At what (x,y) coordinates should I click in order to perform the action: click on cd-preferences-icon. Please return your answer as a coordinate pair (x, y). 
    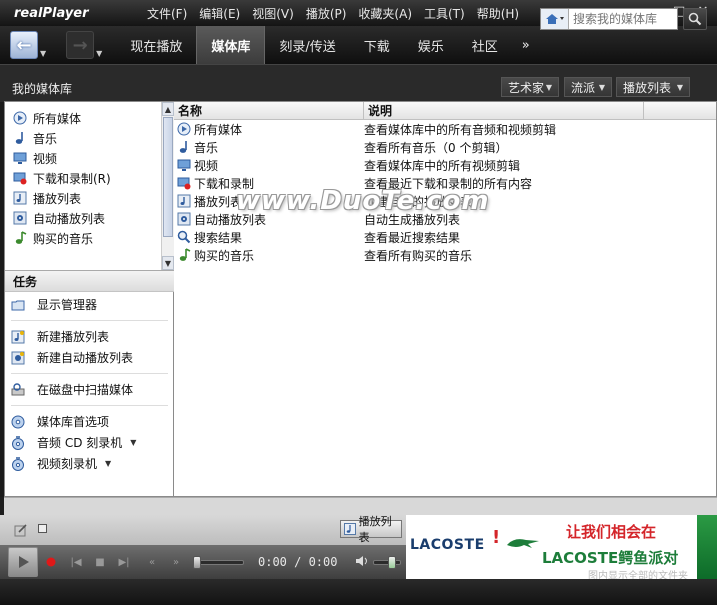
    Looking at the image, I should click on (18, 422).